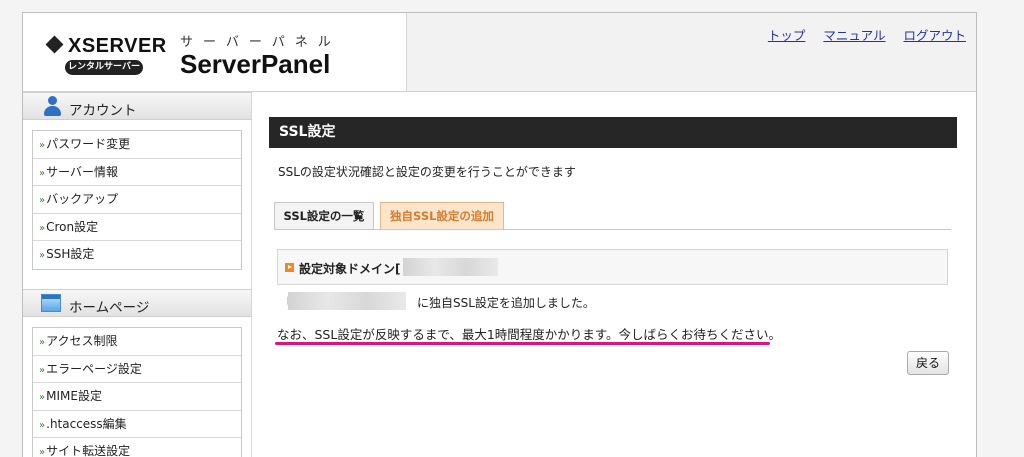 Image resolution: width=1024 pixels, height=457 pixels. What do you see at coordinates (255, 64) in the screenshot?
I see `product-name: ServerPanel` at bounding box center [255, 64].